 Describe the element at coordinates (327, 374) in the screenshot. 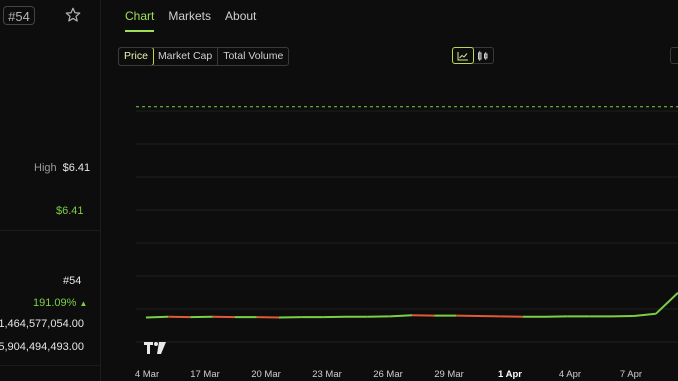

I see `x-tick-label: 23 Mar` at that location.